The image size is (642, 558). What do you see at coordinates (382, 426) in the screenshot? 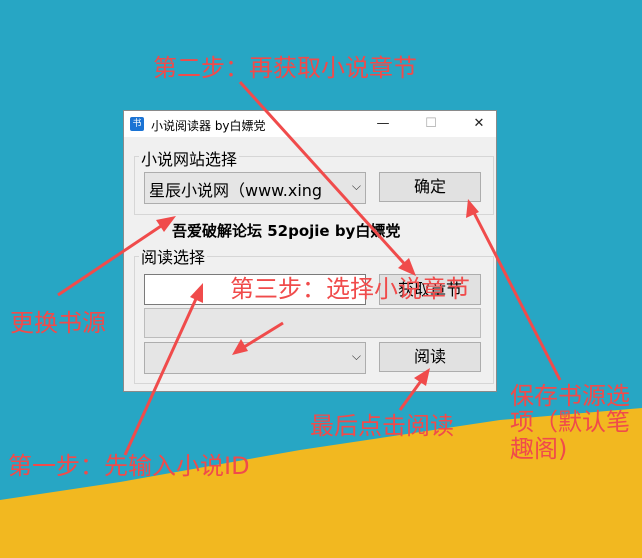
I see `annotation-last-read: 最后点击阅读` at bounding box center [382, 426].